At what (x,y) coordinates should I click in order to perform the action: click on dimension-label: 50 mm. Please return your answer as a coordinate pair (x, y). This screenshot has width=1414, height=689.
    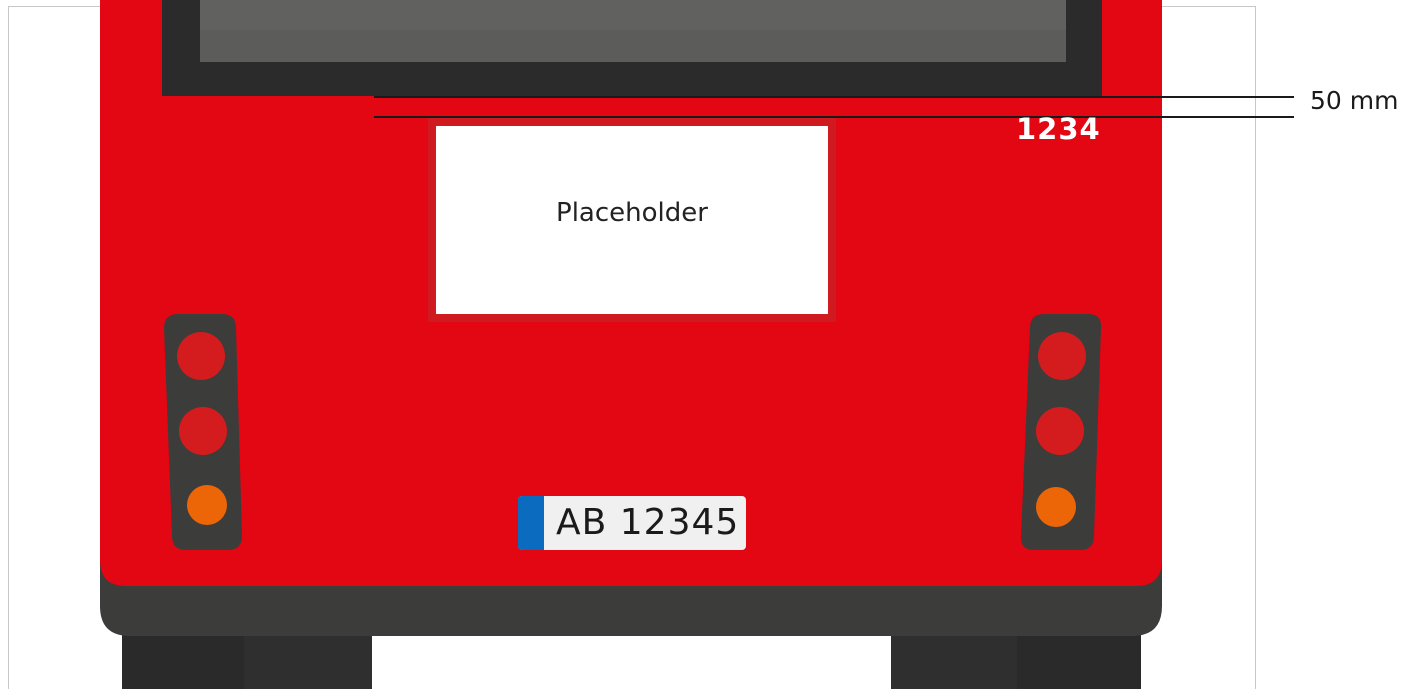
    Looking at the image, I should click on (1354, 100).